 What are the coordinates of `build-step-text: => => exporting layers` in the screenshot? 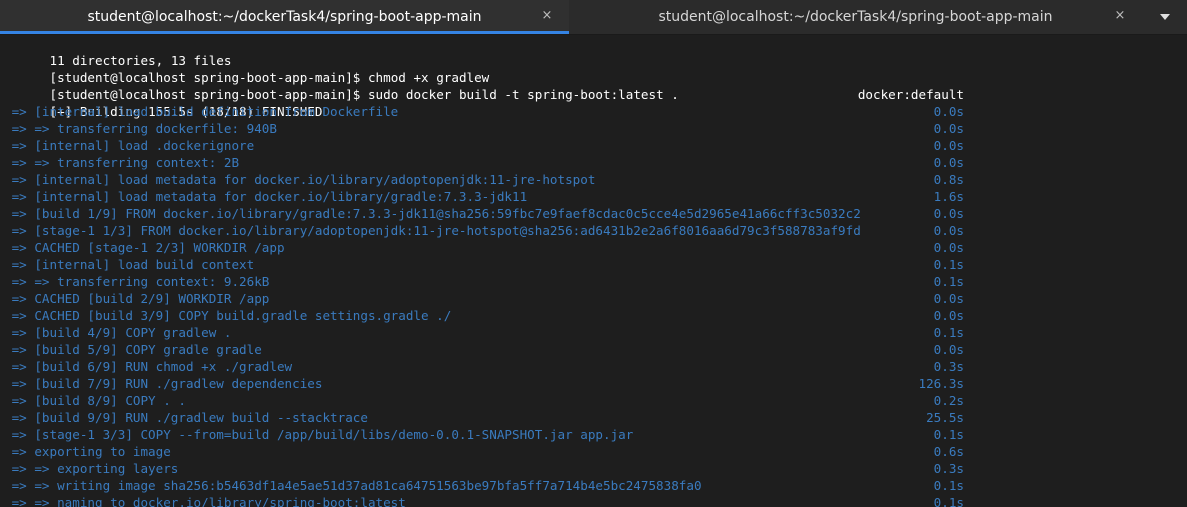 It's located at (91, 468).